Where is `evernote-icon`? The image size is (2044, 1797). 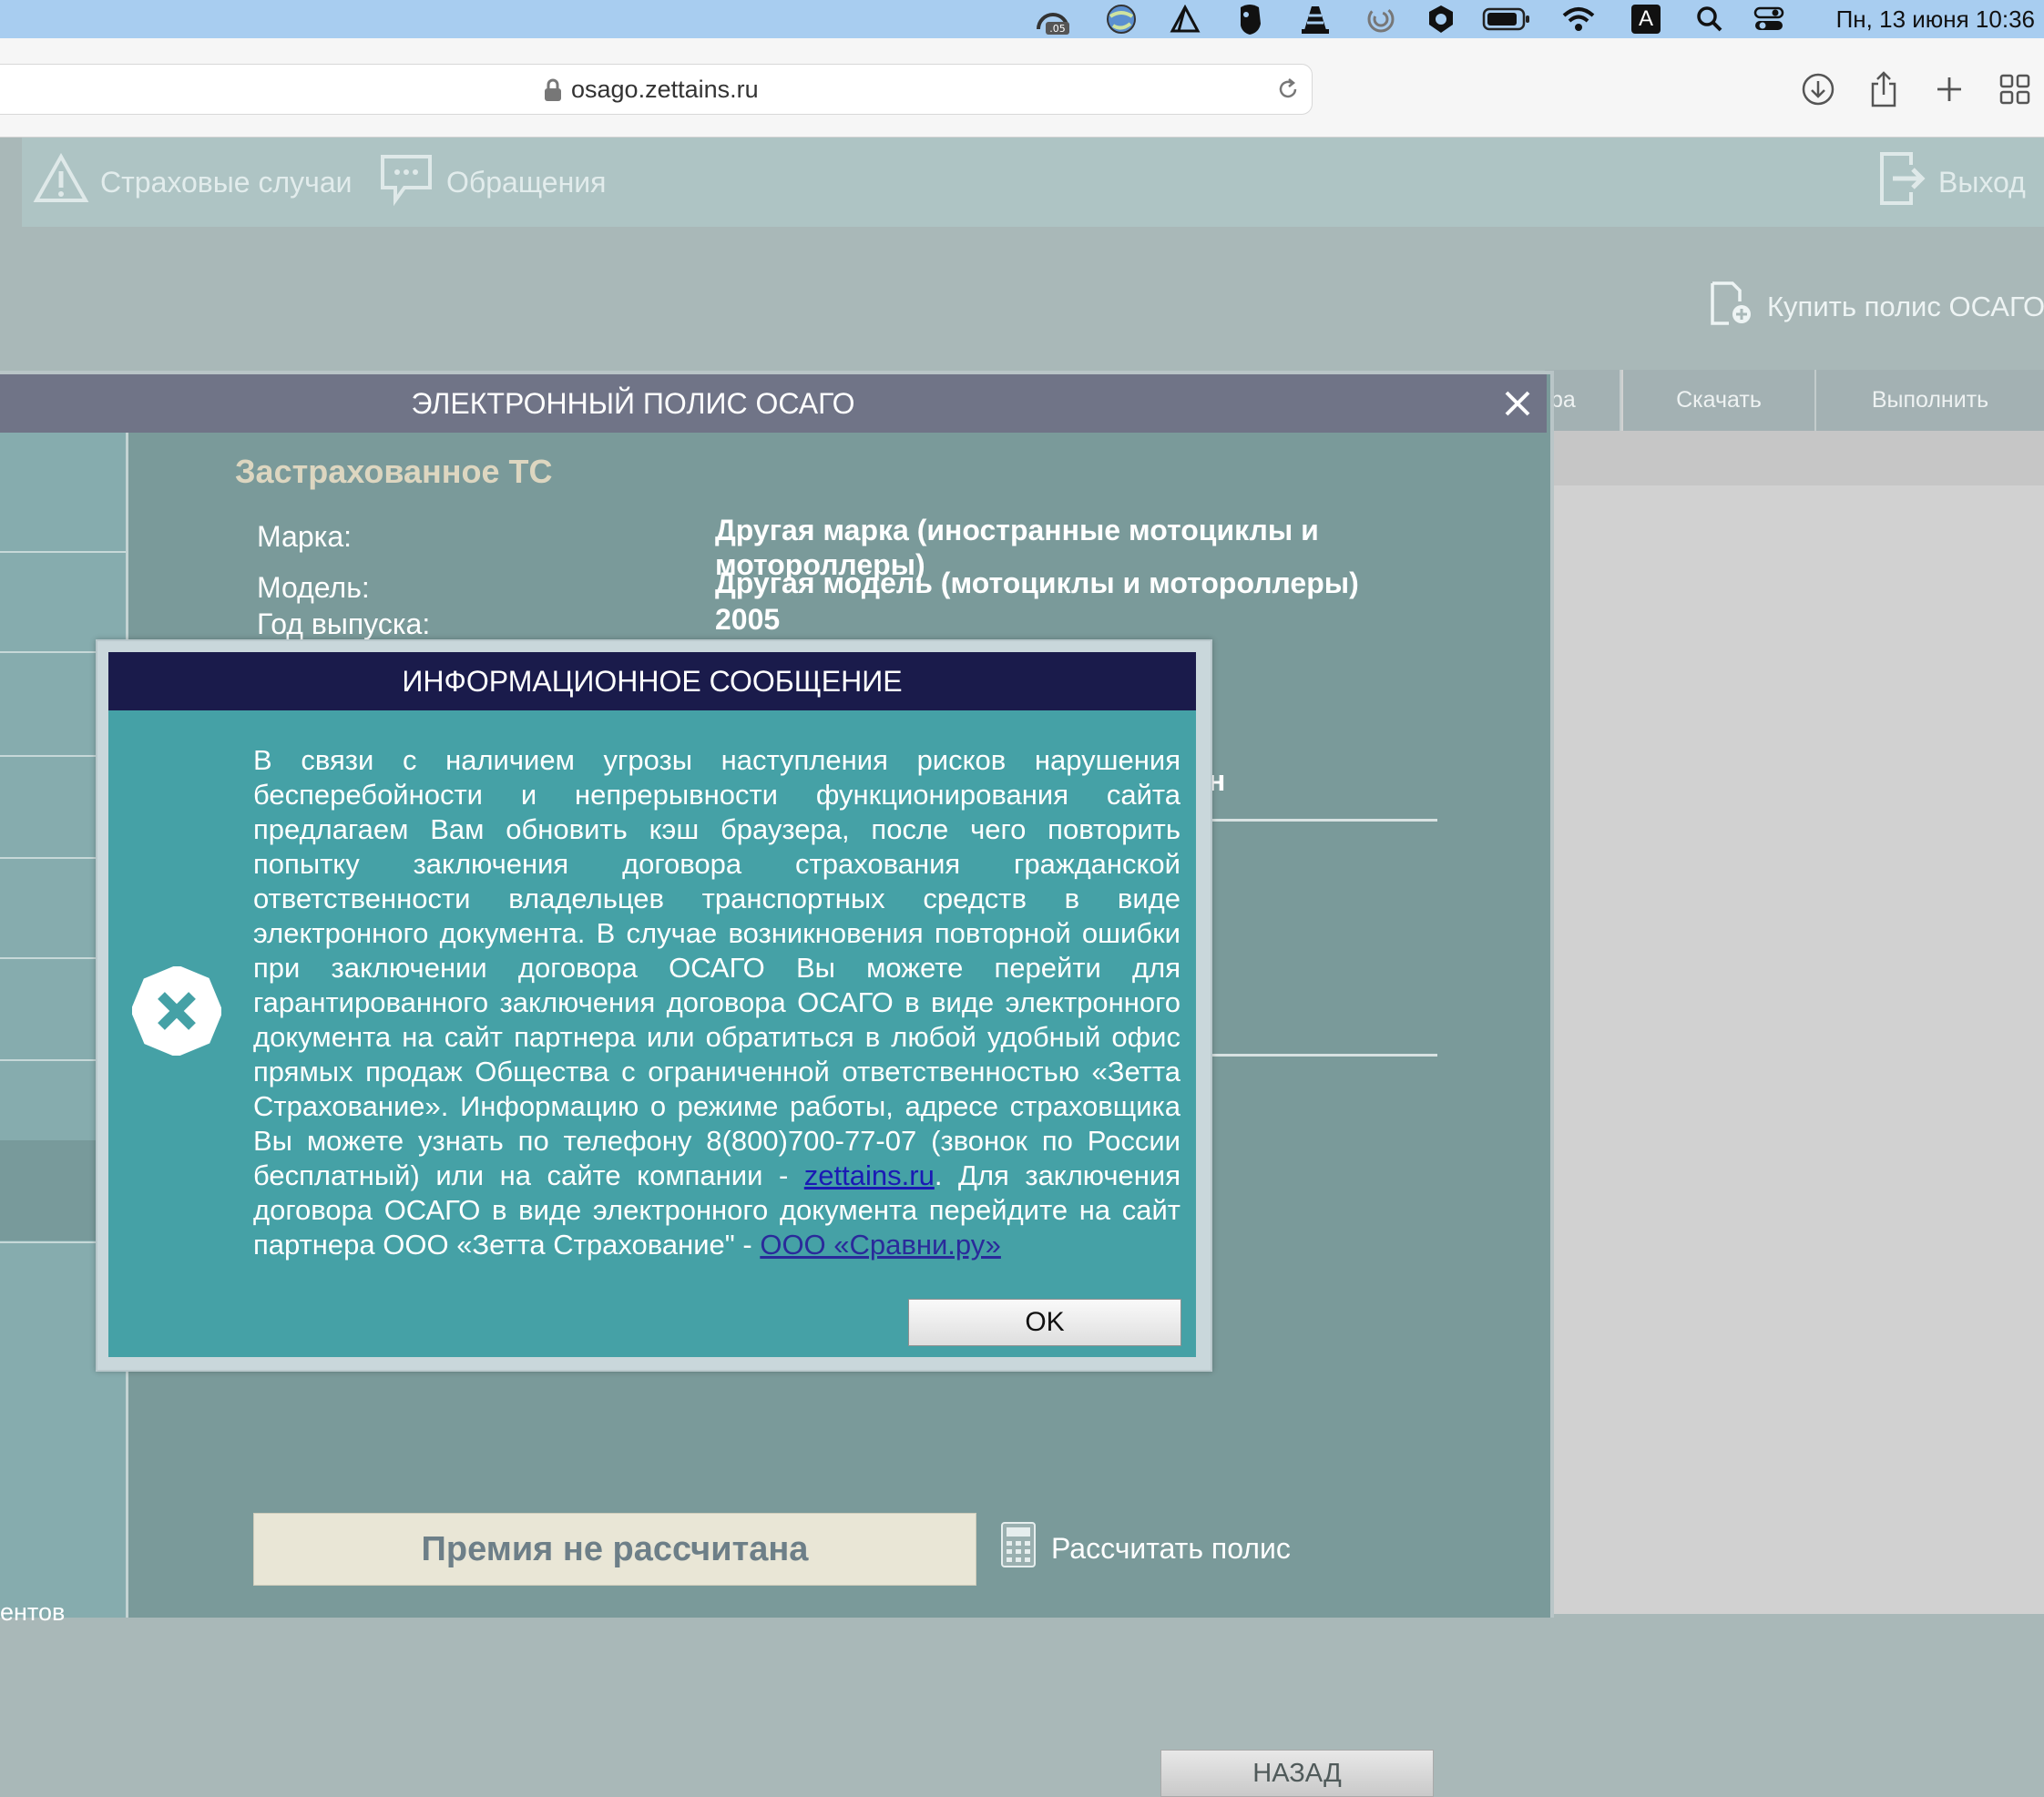
evernote-icon is located at coordinates (1250, 19).